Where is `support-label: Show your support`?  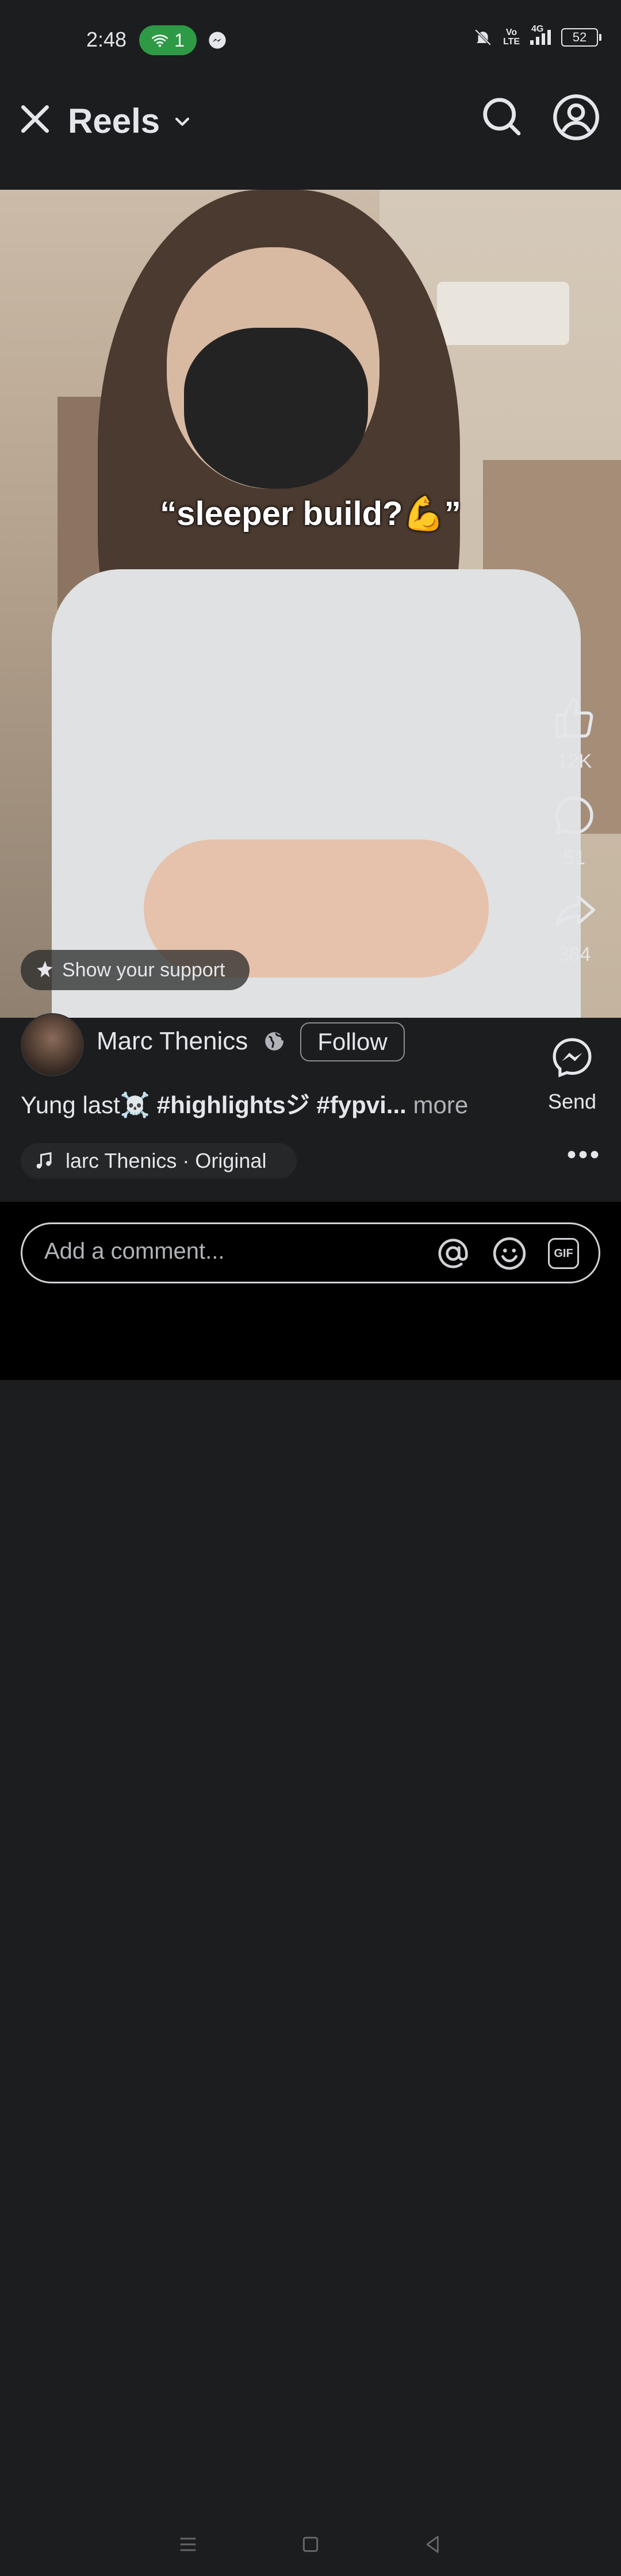
support-label: Show your support is located at coordinates (143, 970).